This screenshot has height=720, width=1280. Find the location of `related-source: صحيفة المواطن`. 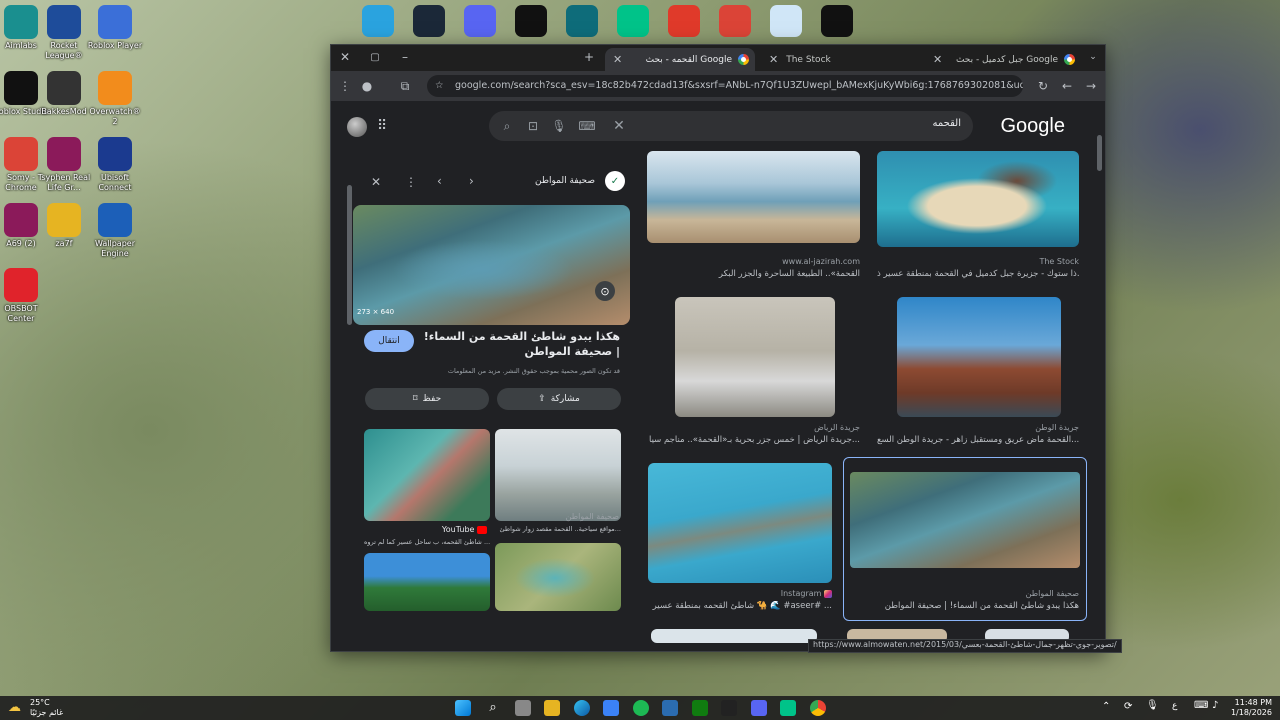

related-source: صحيفة المواطن is located at coordinates (557, 516).